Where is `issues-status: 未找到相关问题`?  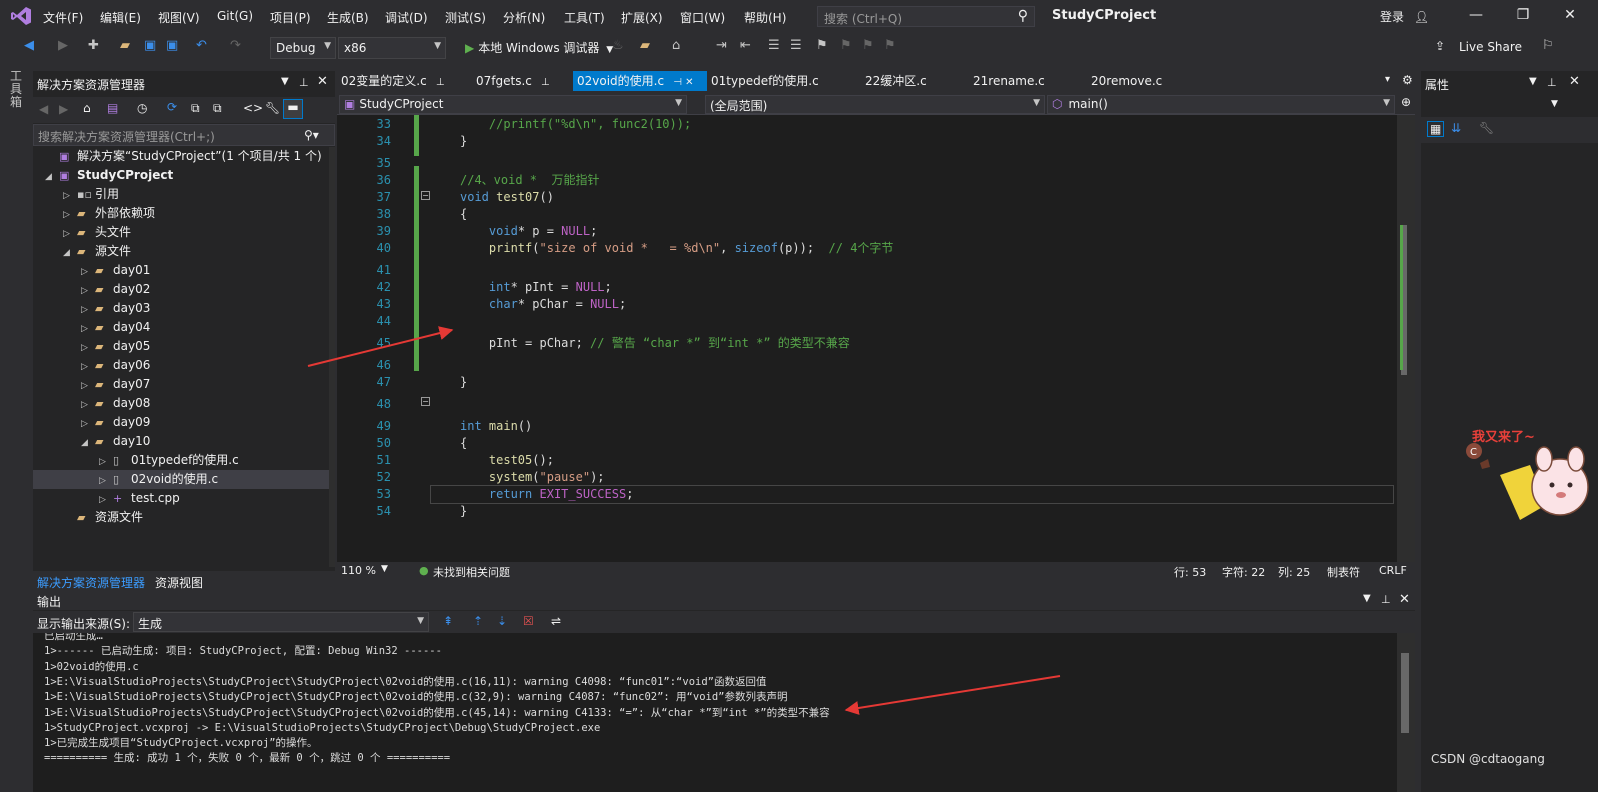
issues-status: 未找到相关问题 is located at coordinates (471, 572).